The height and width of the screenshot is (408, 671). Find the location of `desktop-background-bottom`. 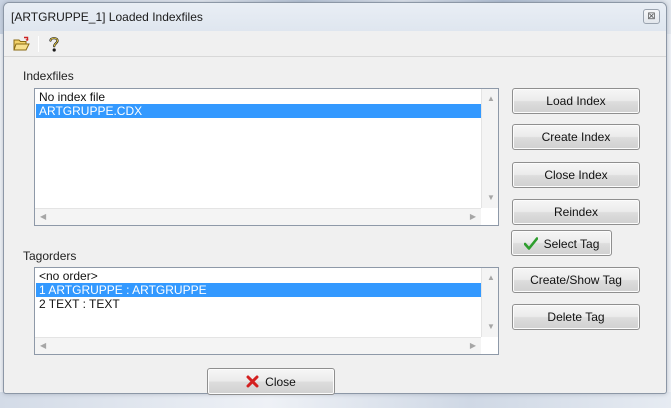

desktop-background-bottom is located at coordinates (335, 400).